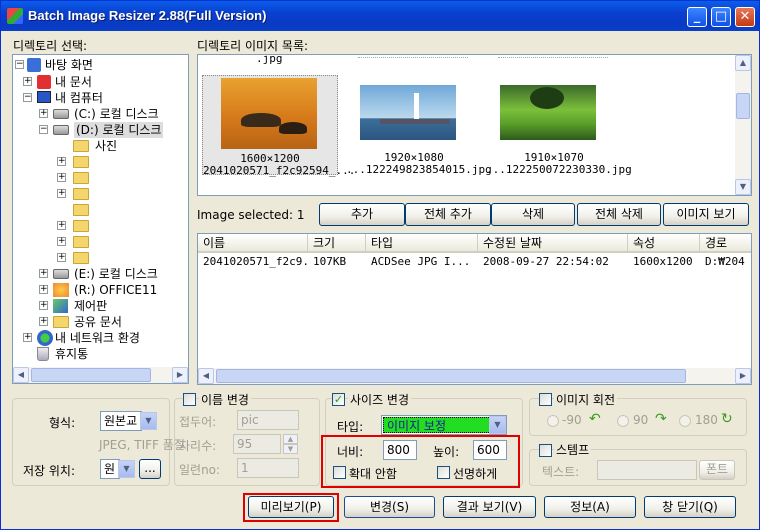 This screenshot has height=530, width=760. What do you see at coordinates (200, 470) in the screenshot?
I see `serial-label: 일련no:` at bounding box center [200, 470].